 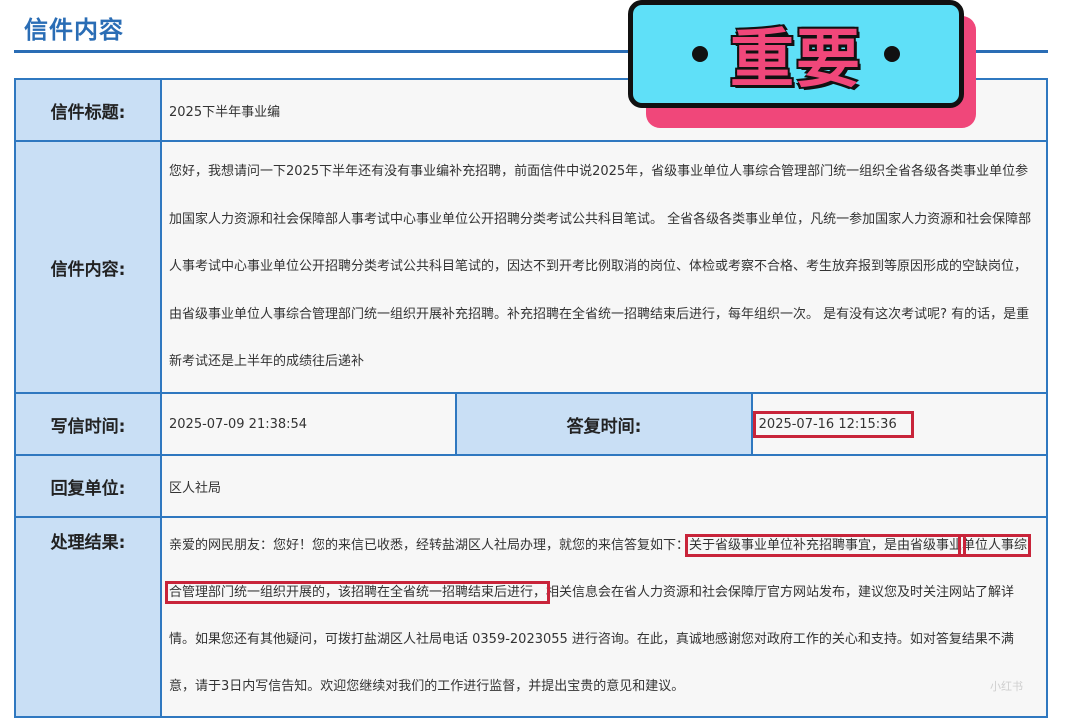 I want to click on reply-time-value: 2025-07-16 12:15:36, so click(x=833, y=424).